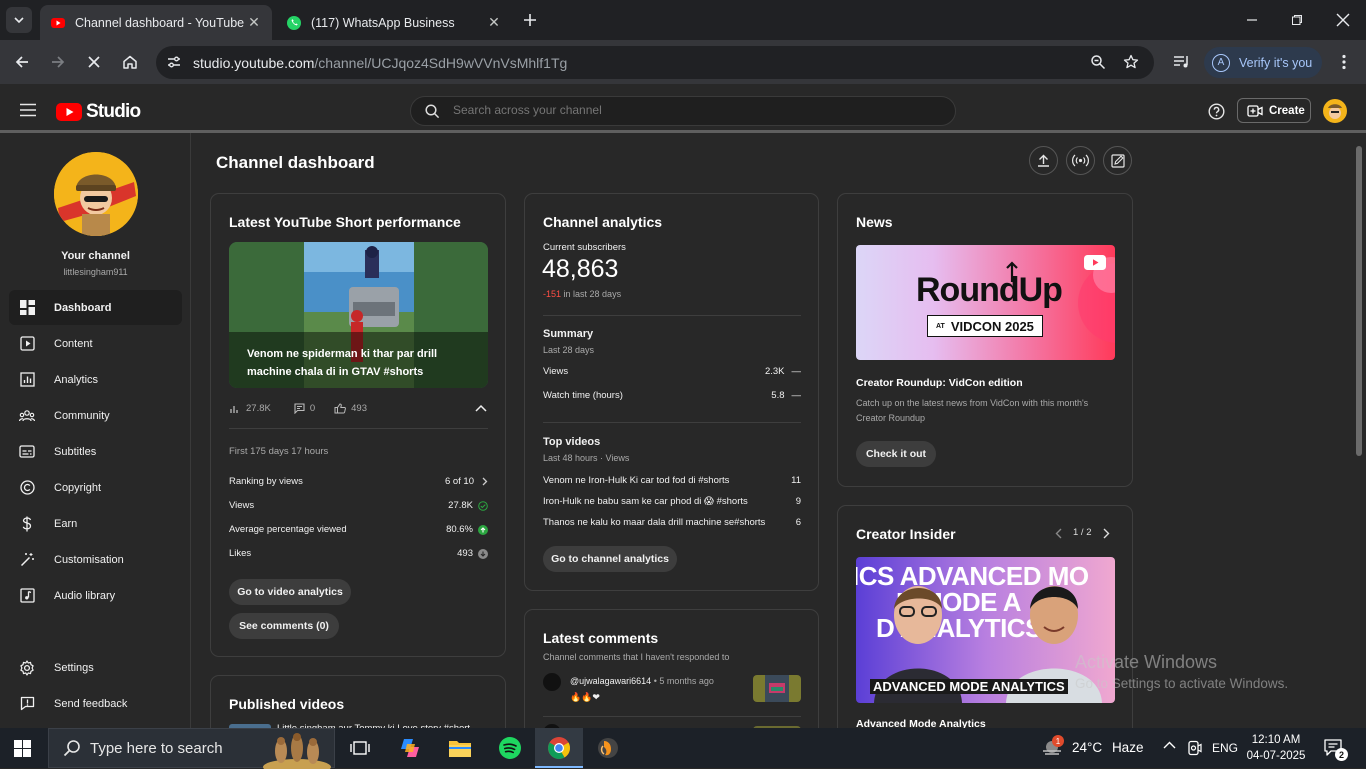 This screenshot has height=769, width=1366. What do you see at coordinates (360, 748) in the screenshot?
I see `task-view-button` at bounding box center [360, 748].